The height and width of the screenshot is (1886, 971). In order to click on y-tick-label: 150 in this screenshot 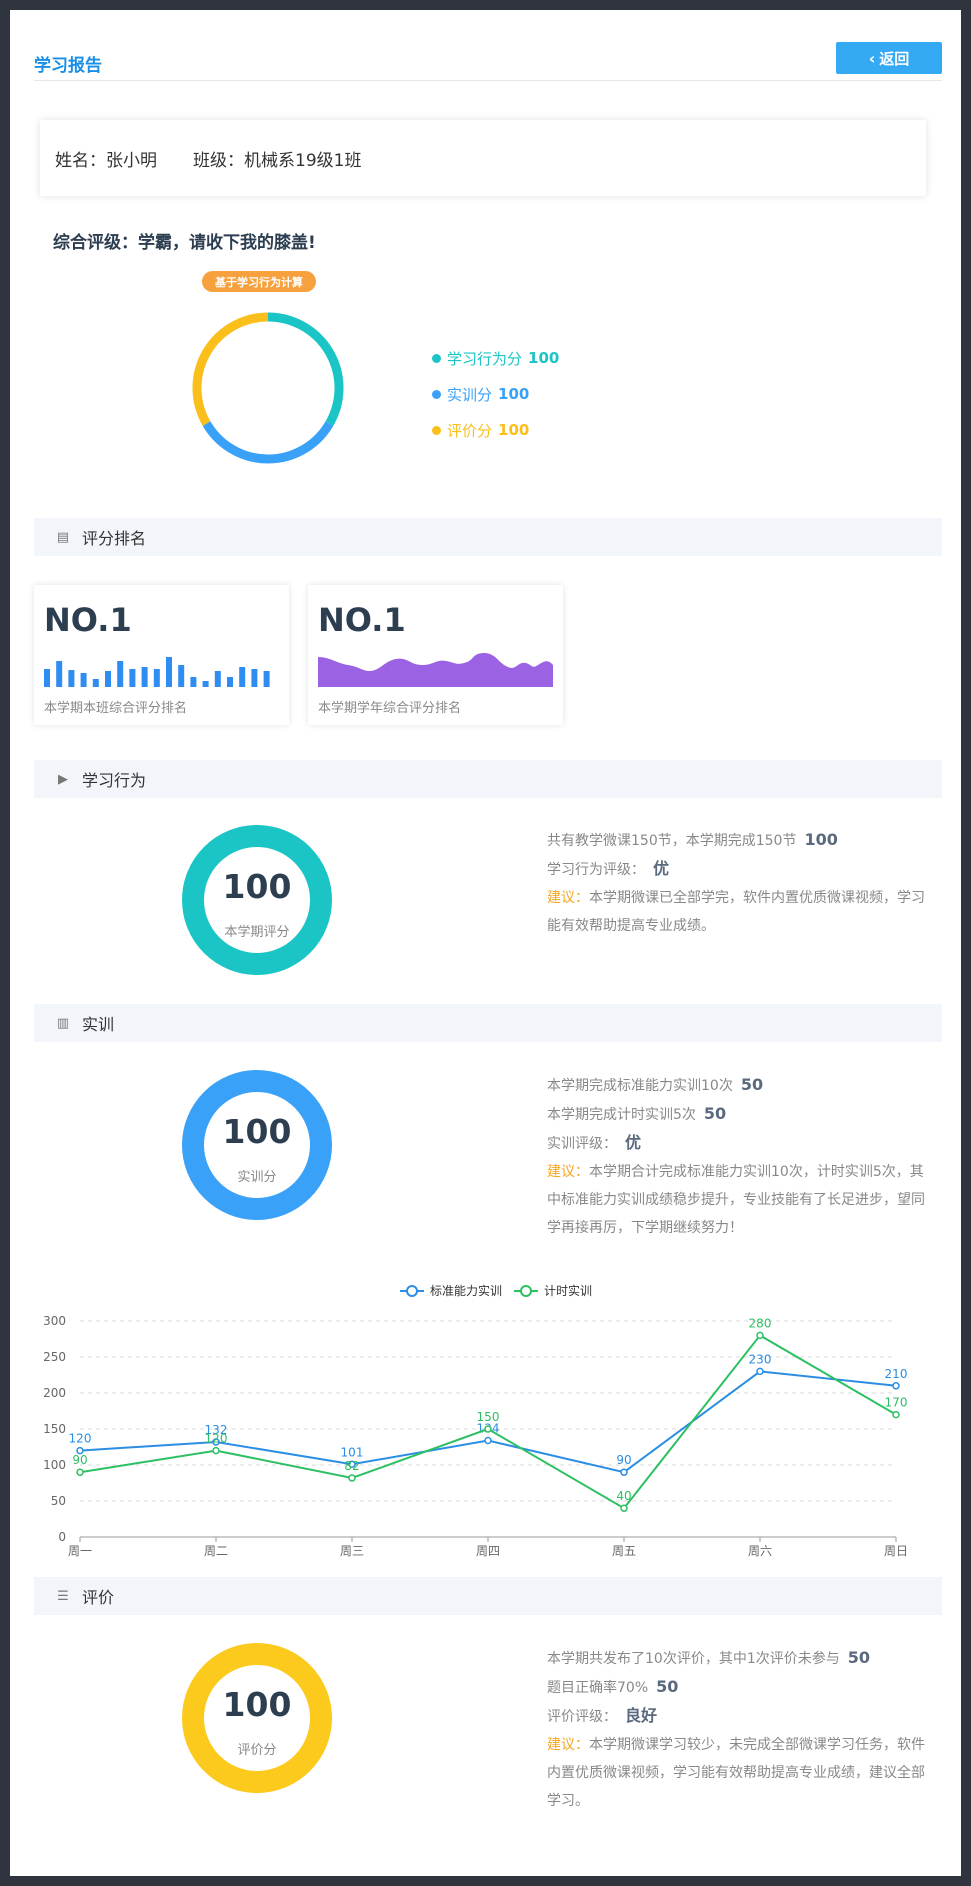, I will do `click(54, 1429)`.